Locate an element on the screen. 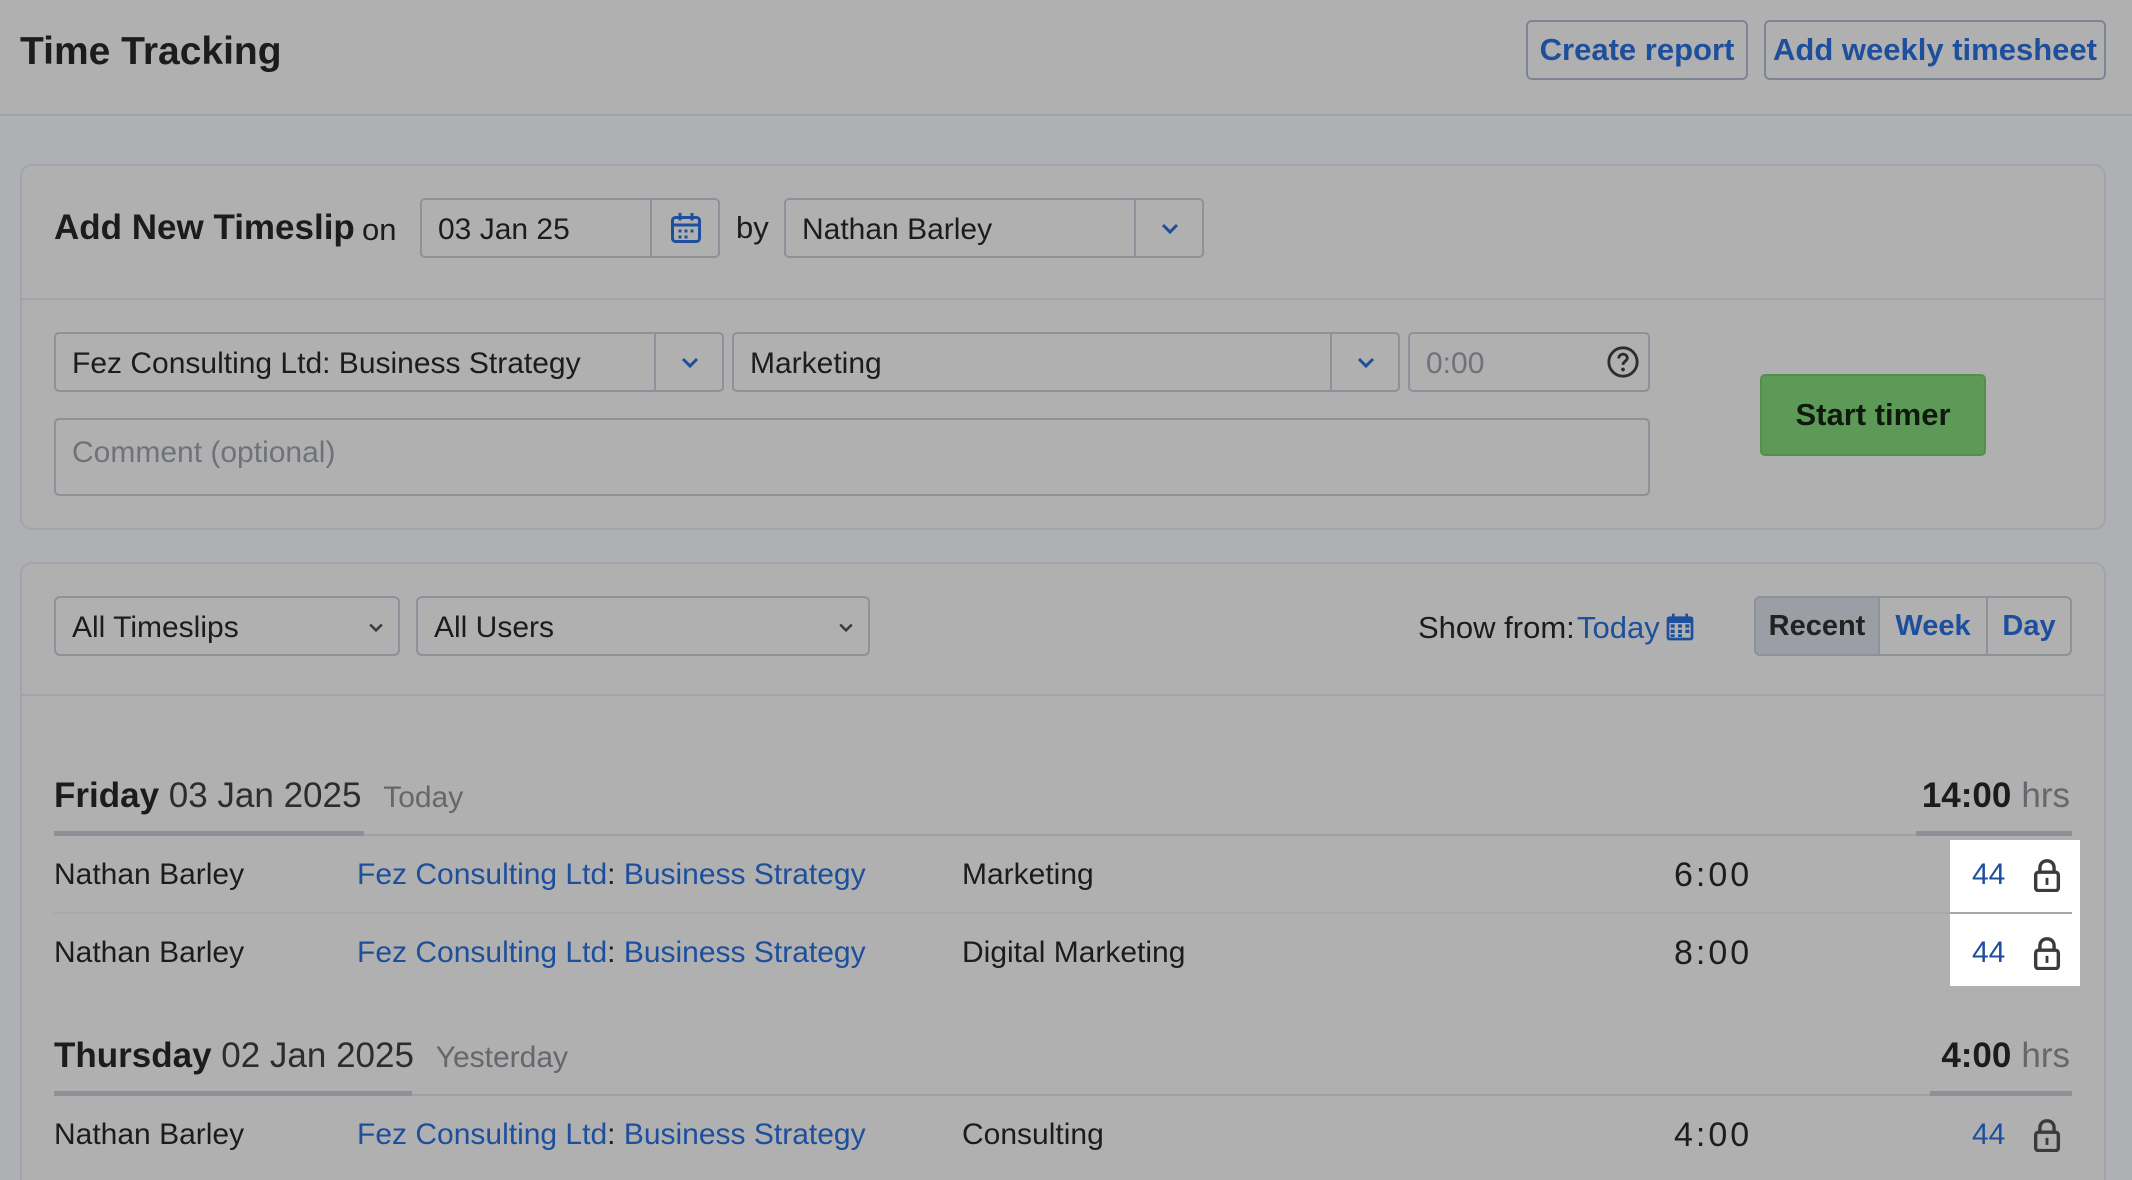 Image resolution: width=2132 pixels, height=1180 pixels. view-toggle: Recent Week Day is located at coordinates (1913, 626).